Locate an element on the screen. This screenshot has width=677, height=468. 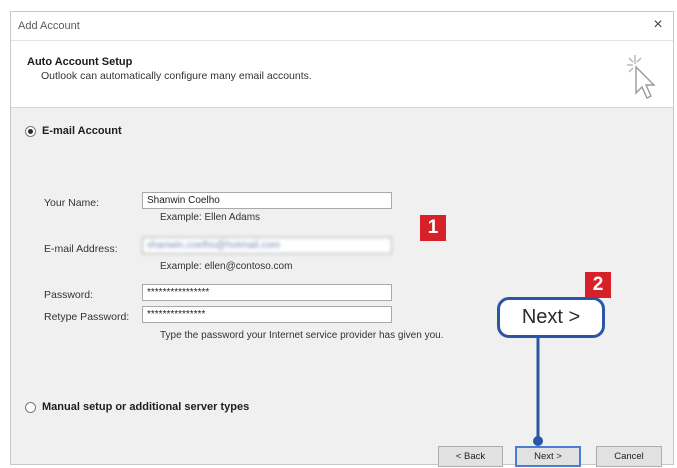
retype-password-input is located at coordinates (267, 314).